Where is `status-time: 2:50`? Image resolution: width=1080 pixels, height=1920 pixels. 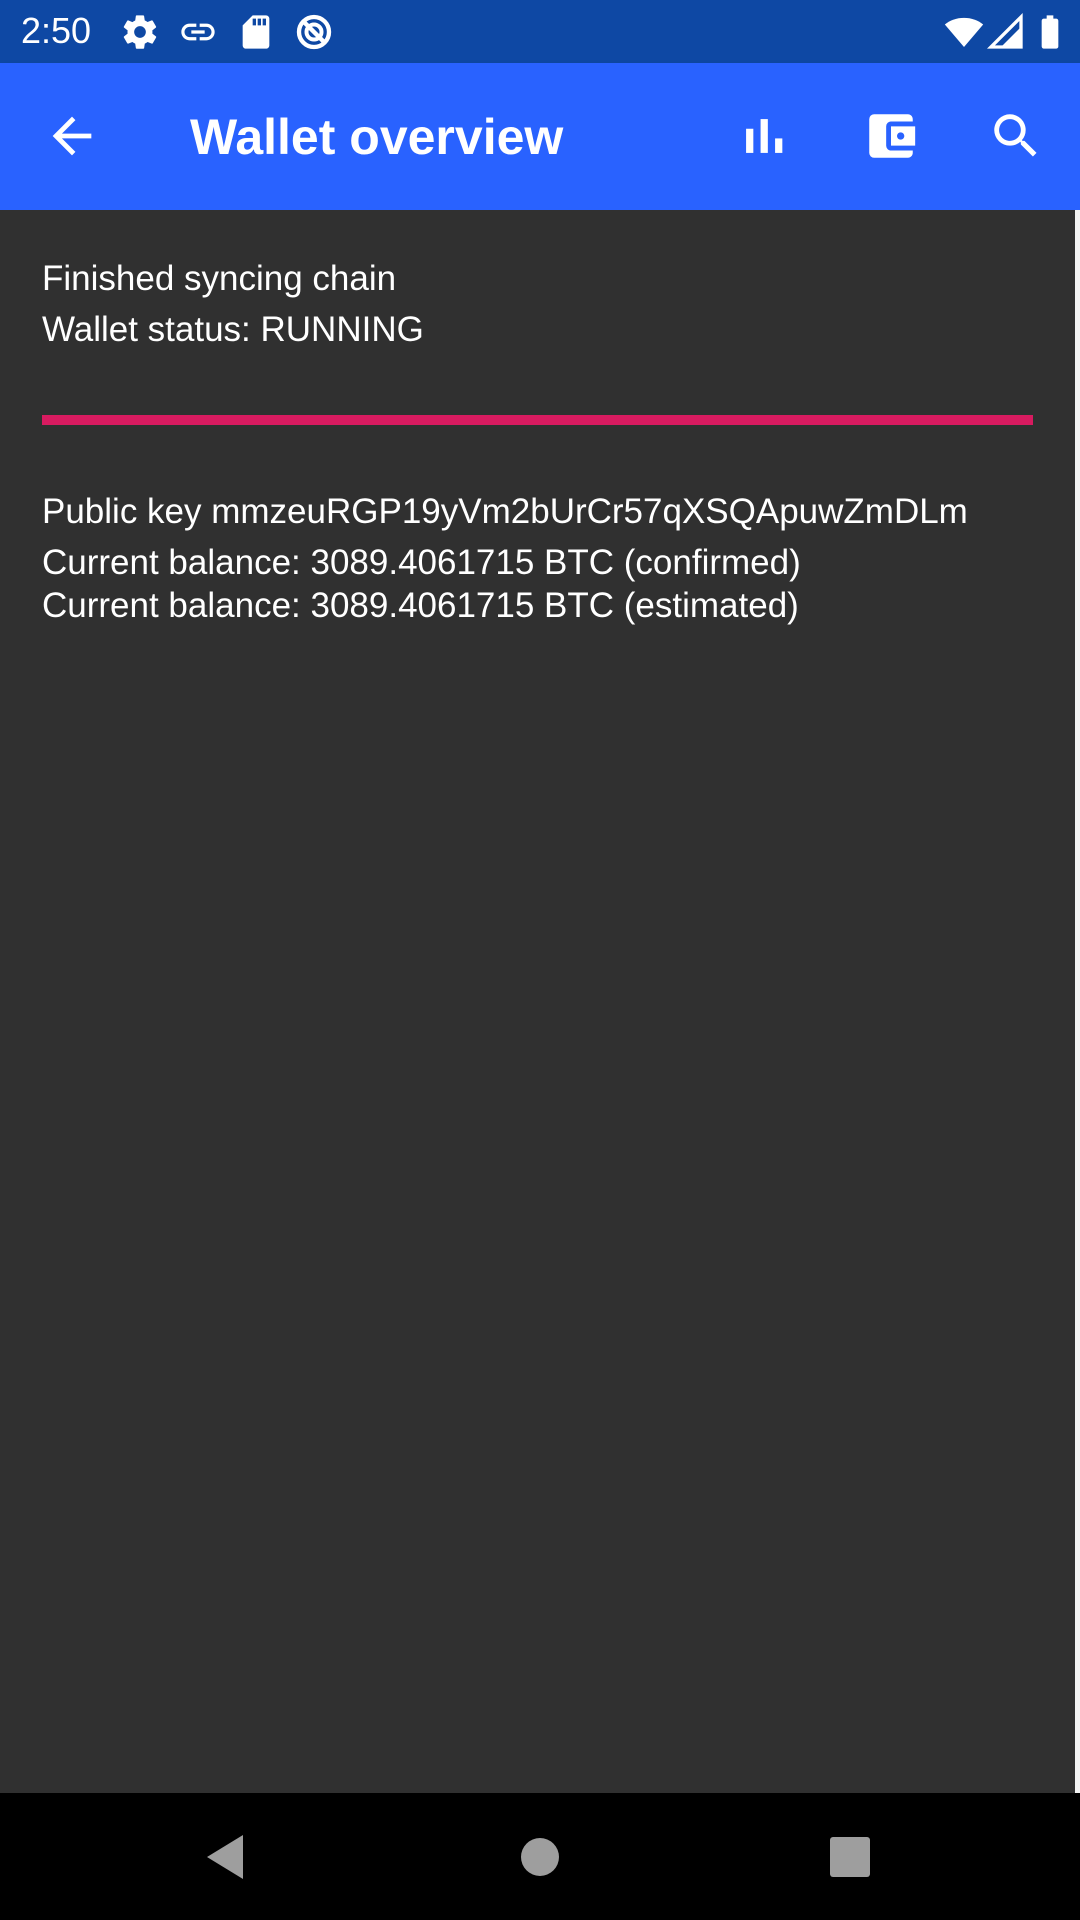
status-time: 2:50 is located at coordinates (56, 30).